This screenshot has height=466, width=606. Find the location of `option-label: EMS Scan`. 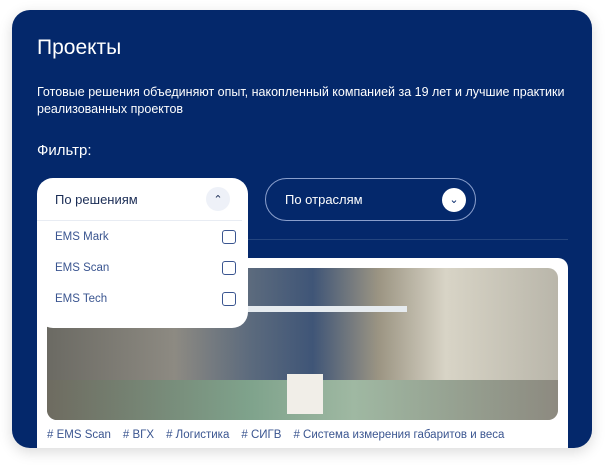

option-label: EMS Scan is located at coordinates (82, 267).